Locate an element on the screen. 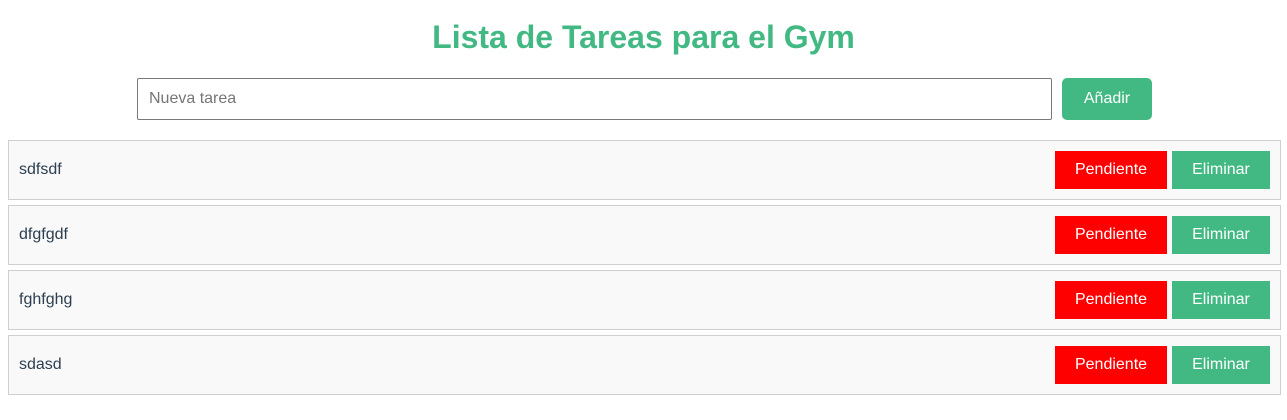 The height and width of the screenshot is (420, 1287). new-task-input is located at coordinates (594, 99).